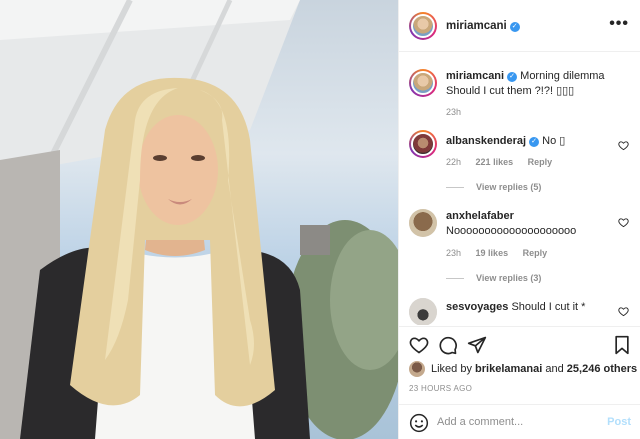 This screenshot has width=640, height=439. I want to click on comment-body: No ▯, so click(554, 141).